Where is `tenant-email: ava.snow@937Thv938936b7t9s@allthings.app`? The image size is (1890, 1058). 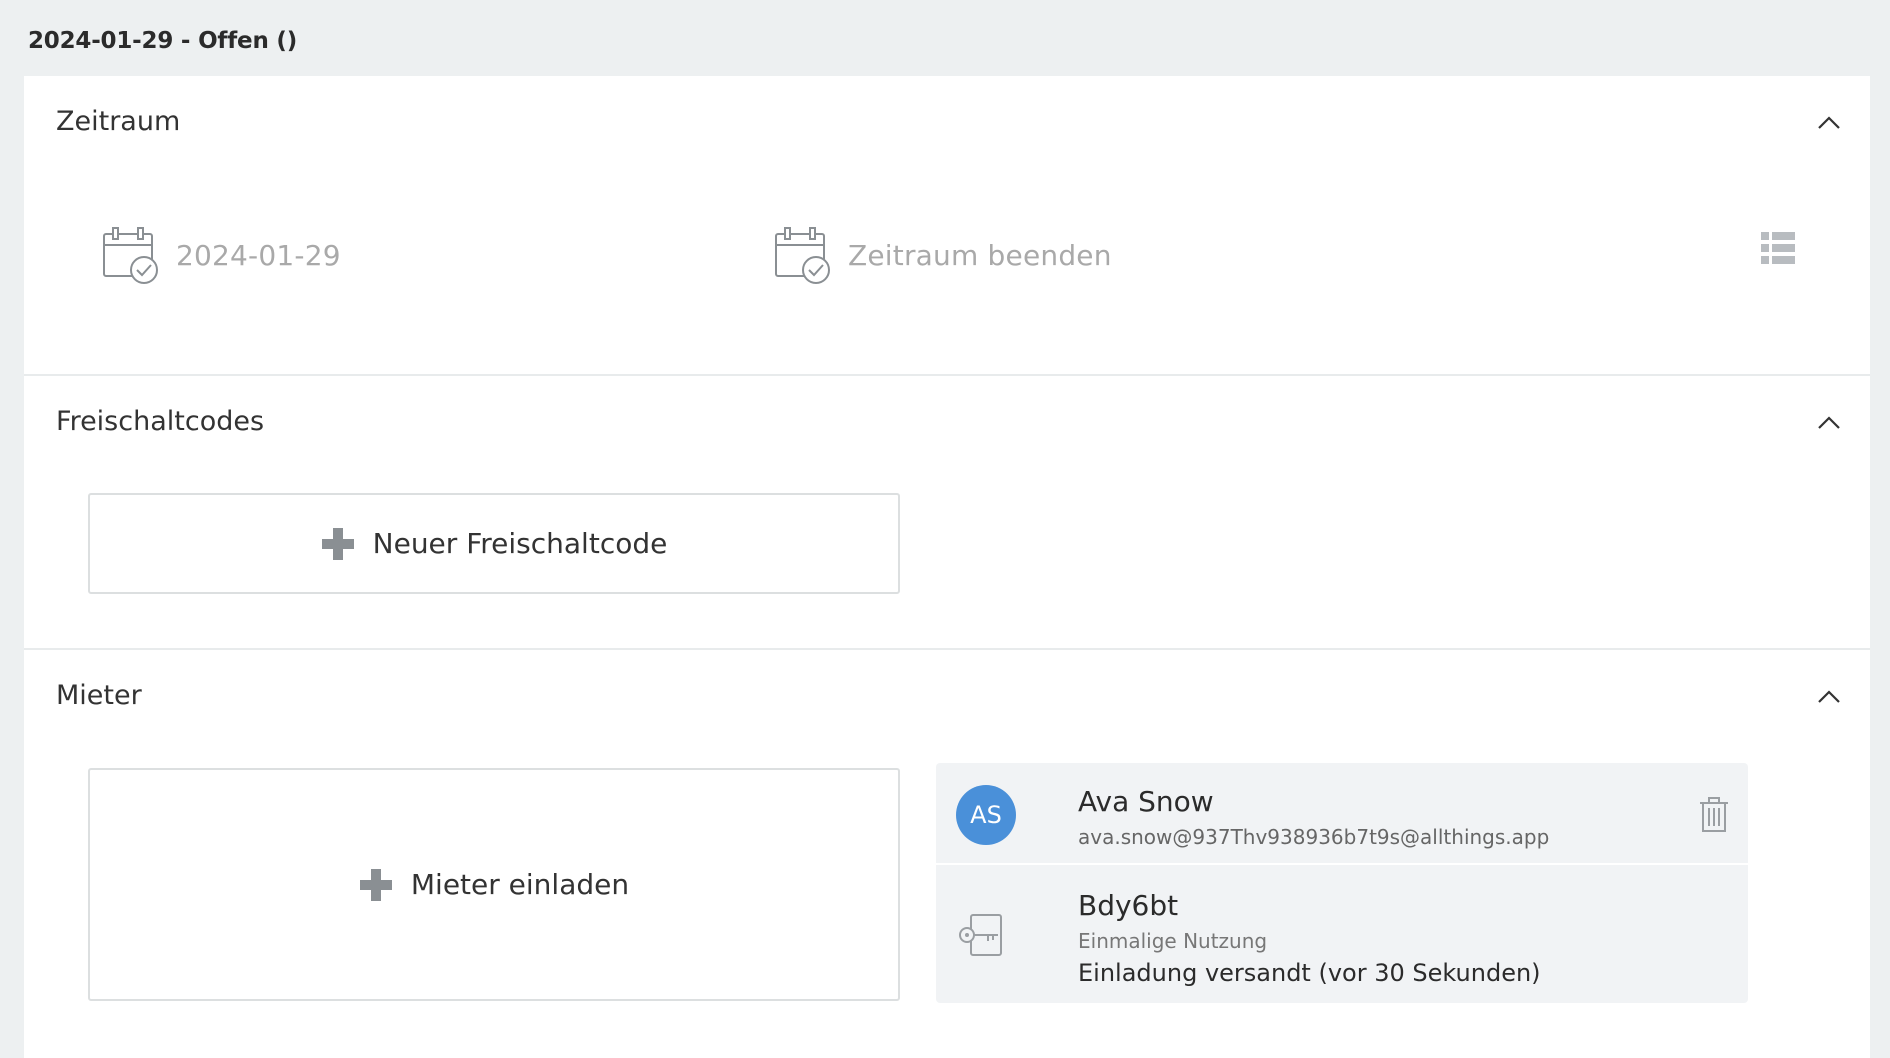 tenant-email: ava.snow@937Thv938936b7t9s@allthings.app is located at coordinates (1314, 837).